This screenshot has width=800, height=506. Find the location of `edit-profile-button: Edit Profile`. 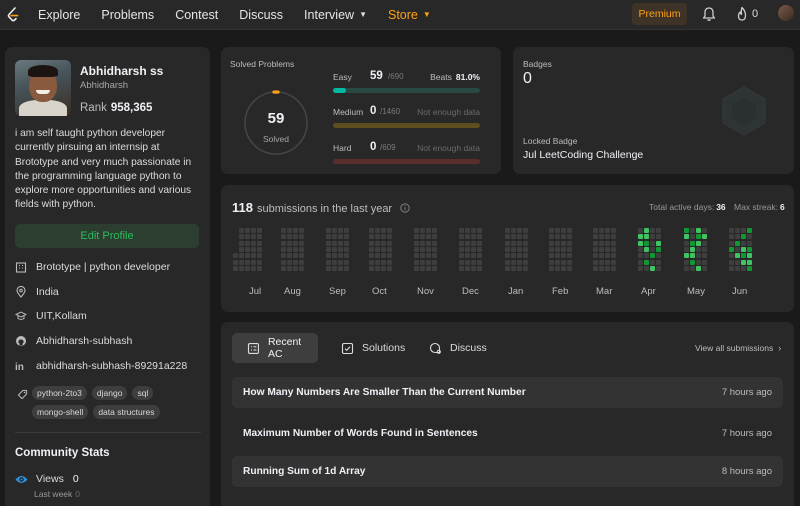

edit-profile-button: Edit Profile is located at coordinates (107, 236).